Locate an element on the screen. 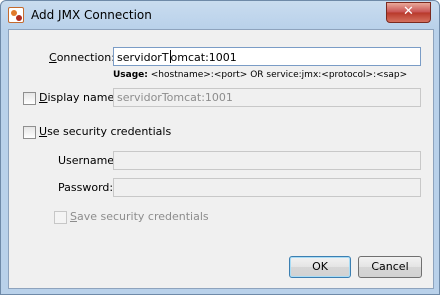 Image resolution: width=440 pixels, height=295 pixels. title-bar: Add JMX Connection ✕ is located at coordinates (220, 15).